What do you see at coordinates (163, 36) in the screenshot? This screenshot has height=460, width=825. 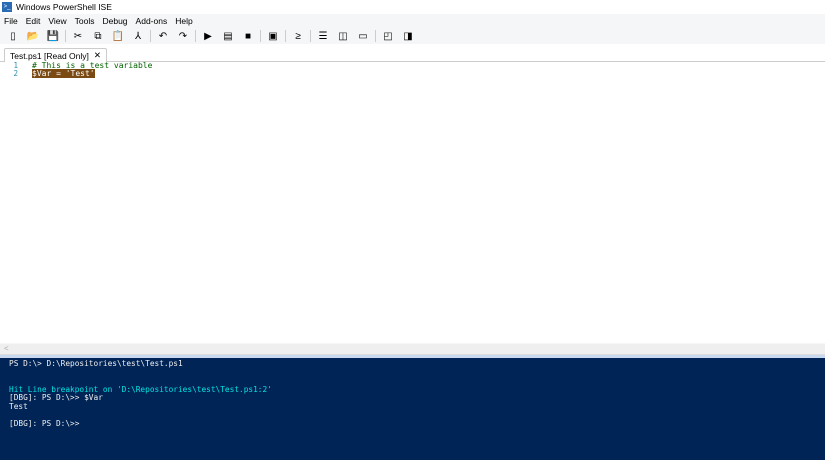 I see `undo-icon: ↶` at bounding box center [163, 36].